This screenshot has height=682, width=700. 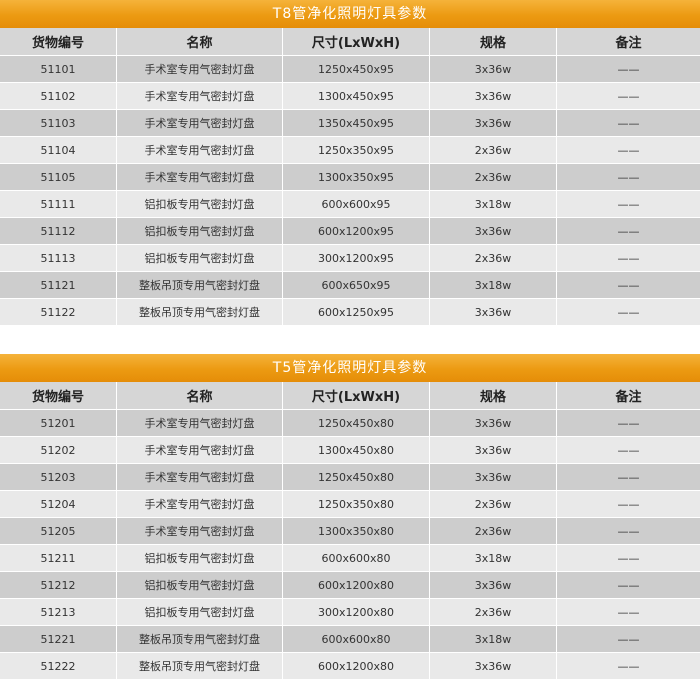 What do you see at coordinates (350, 666) in the screenshot?
I see `table-row: 51222 整板吊顶专用气密封灯盘 600x1200x80 3x36w ——` at bounding box center [350, 666].